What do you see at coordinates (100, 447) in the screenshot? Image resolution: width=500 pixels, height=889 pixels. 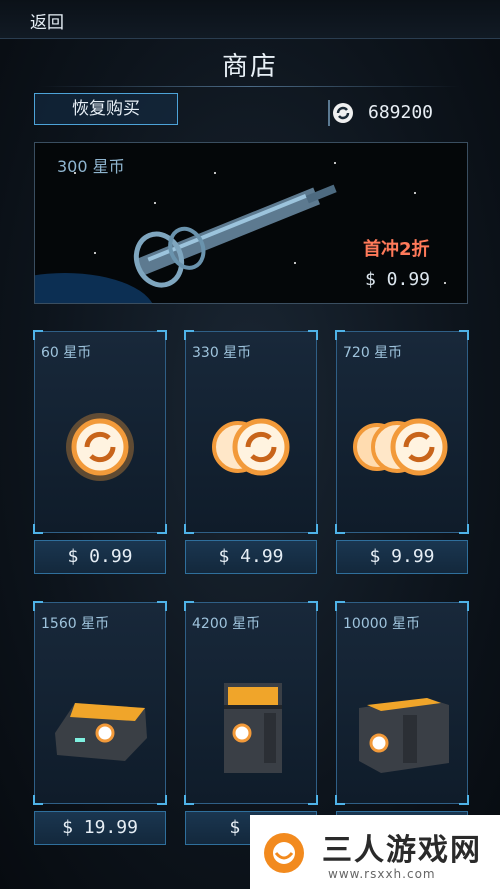 I see `product-coin-single-icon` at bounding box center [100, 447].